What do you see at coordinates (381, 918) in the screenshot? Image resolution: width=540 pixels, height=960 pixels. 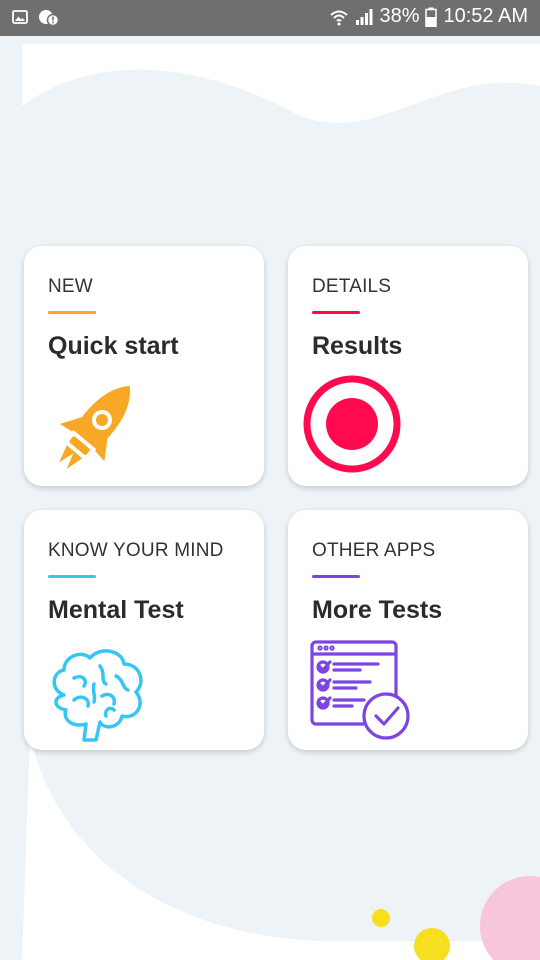 I see `yellow-dot-small` at bounding box center [381, 918].